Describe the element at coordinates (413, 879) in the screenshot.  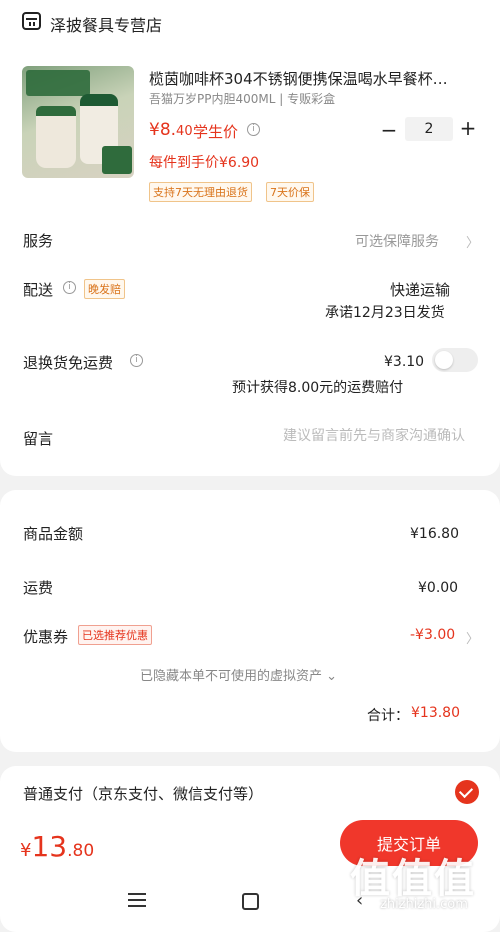
I see `watermark-logo: 值值值` at that location.